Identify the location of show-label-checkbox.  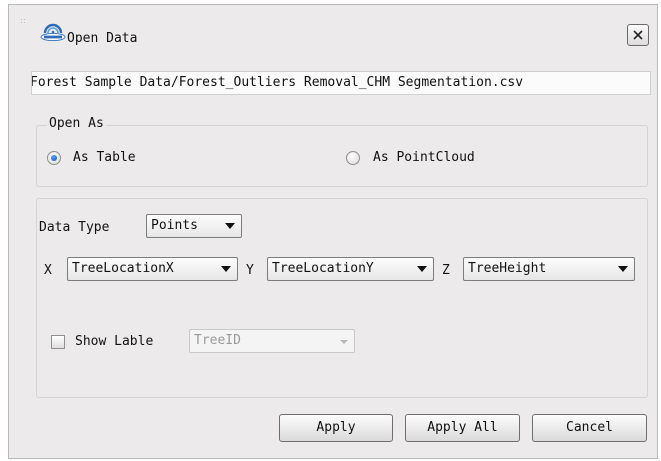
(58, 342).